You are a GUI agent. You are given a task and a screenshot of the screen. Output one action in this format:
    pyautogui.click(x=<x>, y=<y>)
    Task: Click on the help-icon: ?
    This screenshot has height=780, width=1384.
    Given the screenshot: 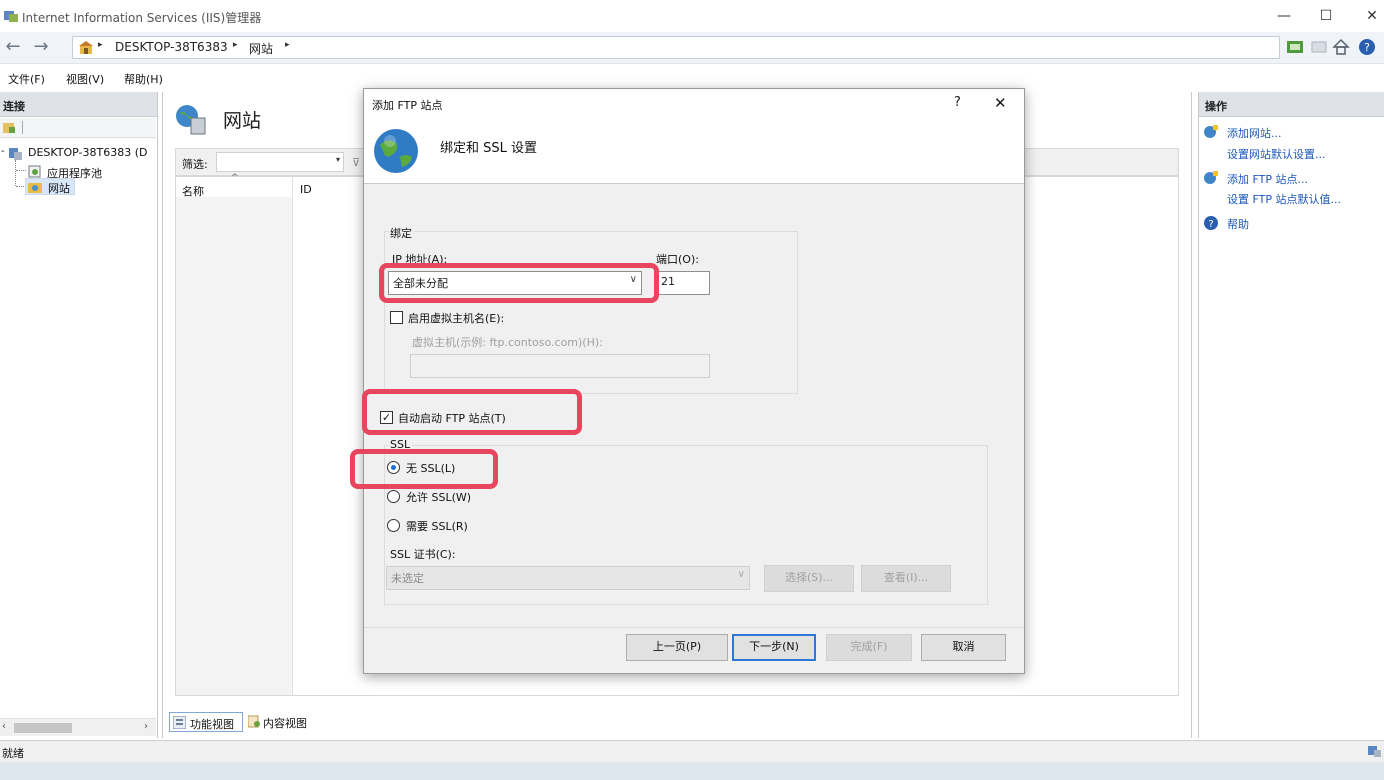 What is the action you would take?
    pyautogui.click(x=1367, y=47)
    